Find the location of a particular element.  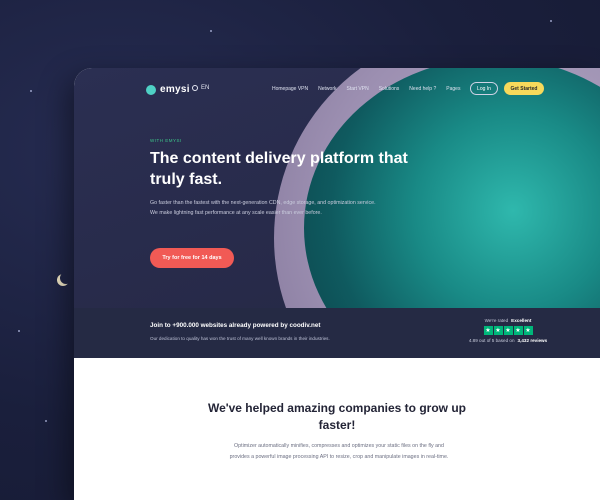

brand-logo: emysi is located at coordinates (168, 89).